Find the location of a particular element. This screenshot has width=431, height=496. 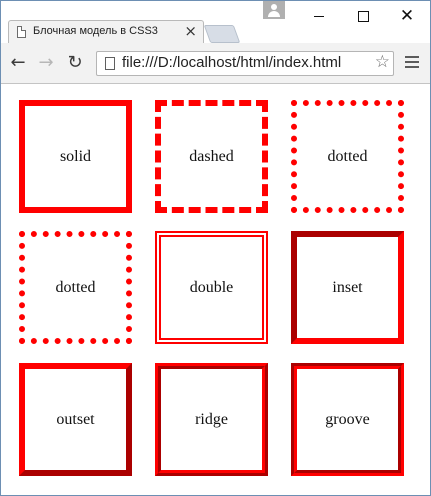

maximize-button is located at coordinates (363, 16).